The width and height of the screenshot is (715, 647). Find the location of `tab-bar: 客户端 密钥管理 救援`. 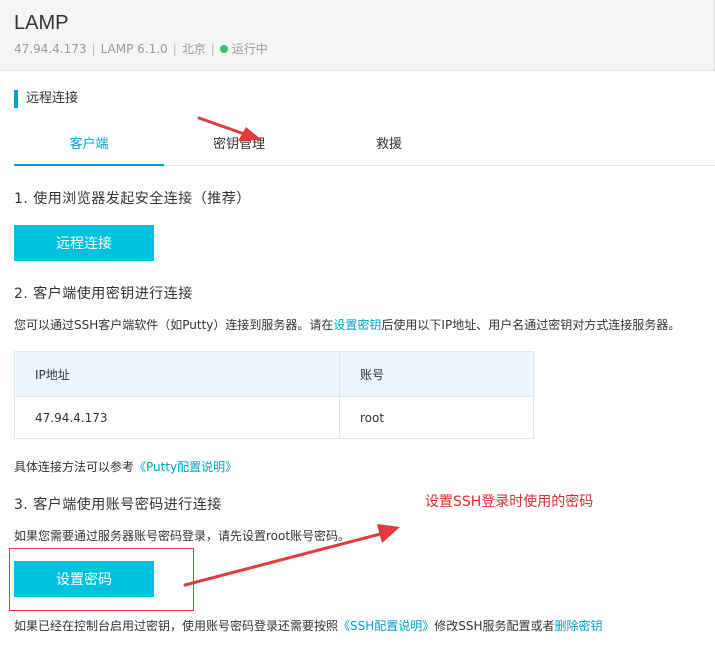

tab-bar: 客户端 密钥管理 救援 is located at coordinates (364, 145).